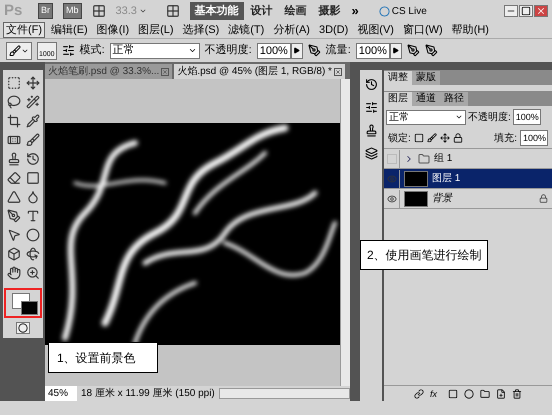 This screenshot has width=552, height=415. I want to click on fx-icon: fx, so click(436, 393).